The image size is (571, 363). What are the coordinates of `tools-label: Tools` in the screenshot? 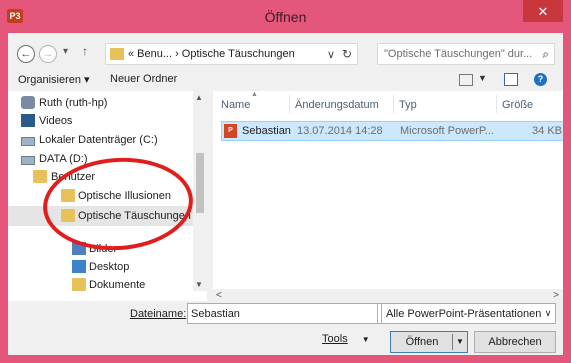 It's located at (335, 339).